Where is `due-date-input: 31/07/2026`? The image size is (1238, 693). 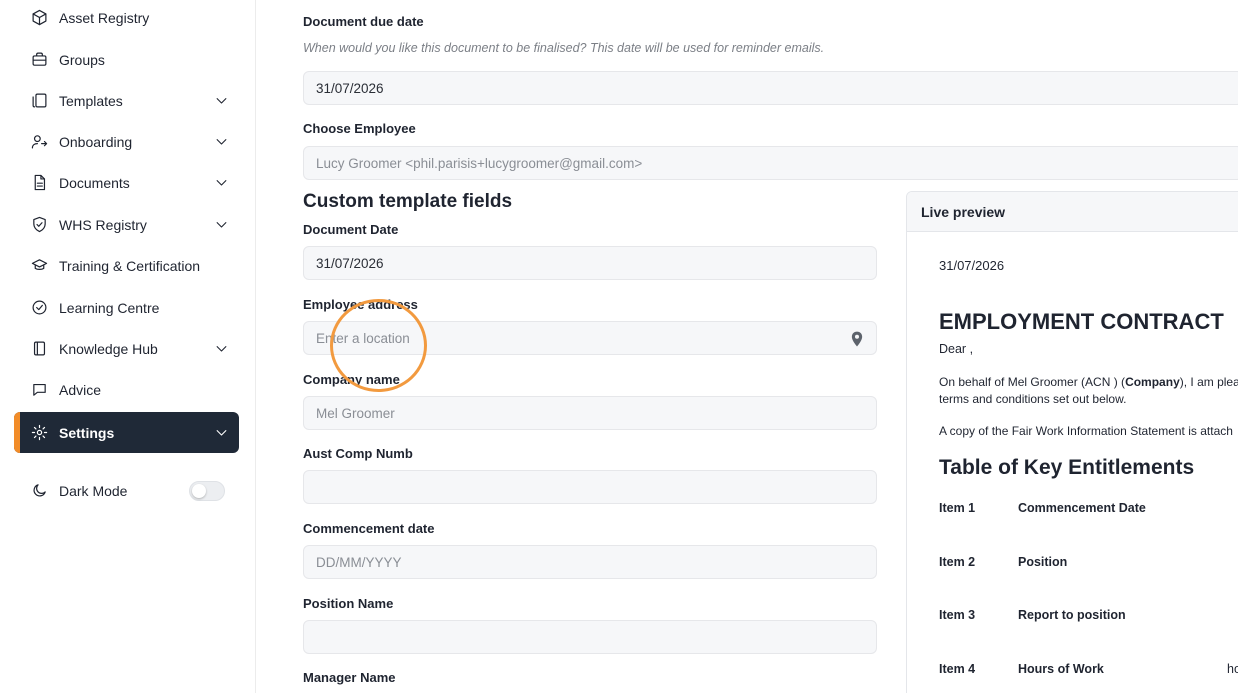
due-date-input: 31/07/2026 is located at coordinates (770, 88).